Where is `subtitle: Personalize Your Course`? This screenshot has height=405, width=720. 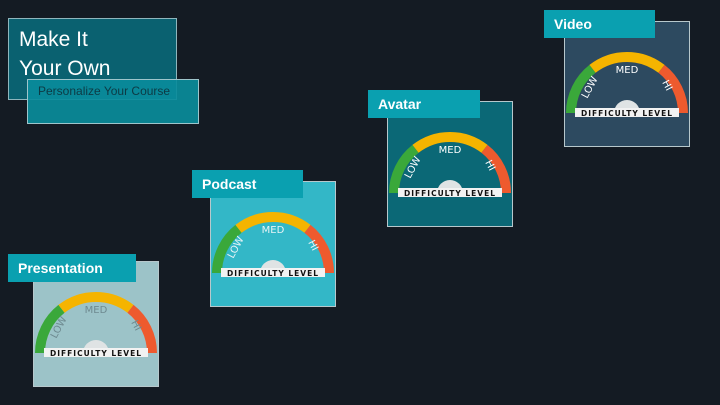 subtitle: Personalize Your Course is located at coordinates (104, 91).